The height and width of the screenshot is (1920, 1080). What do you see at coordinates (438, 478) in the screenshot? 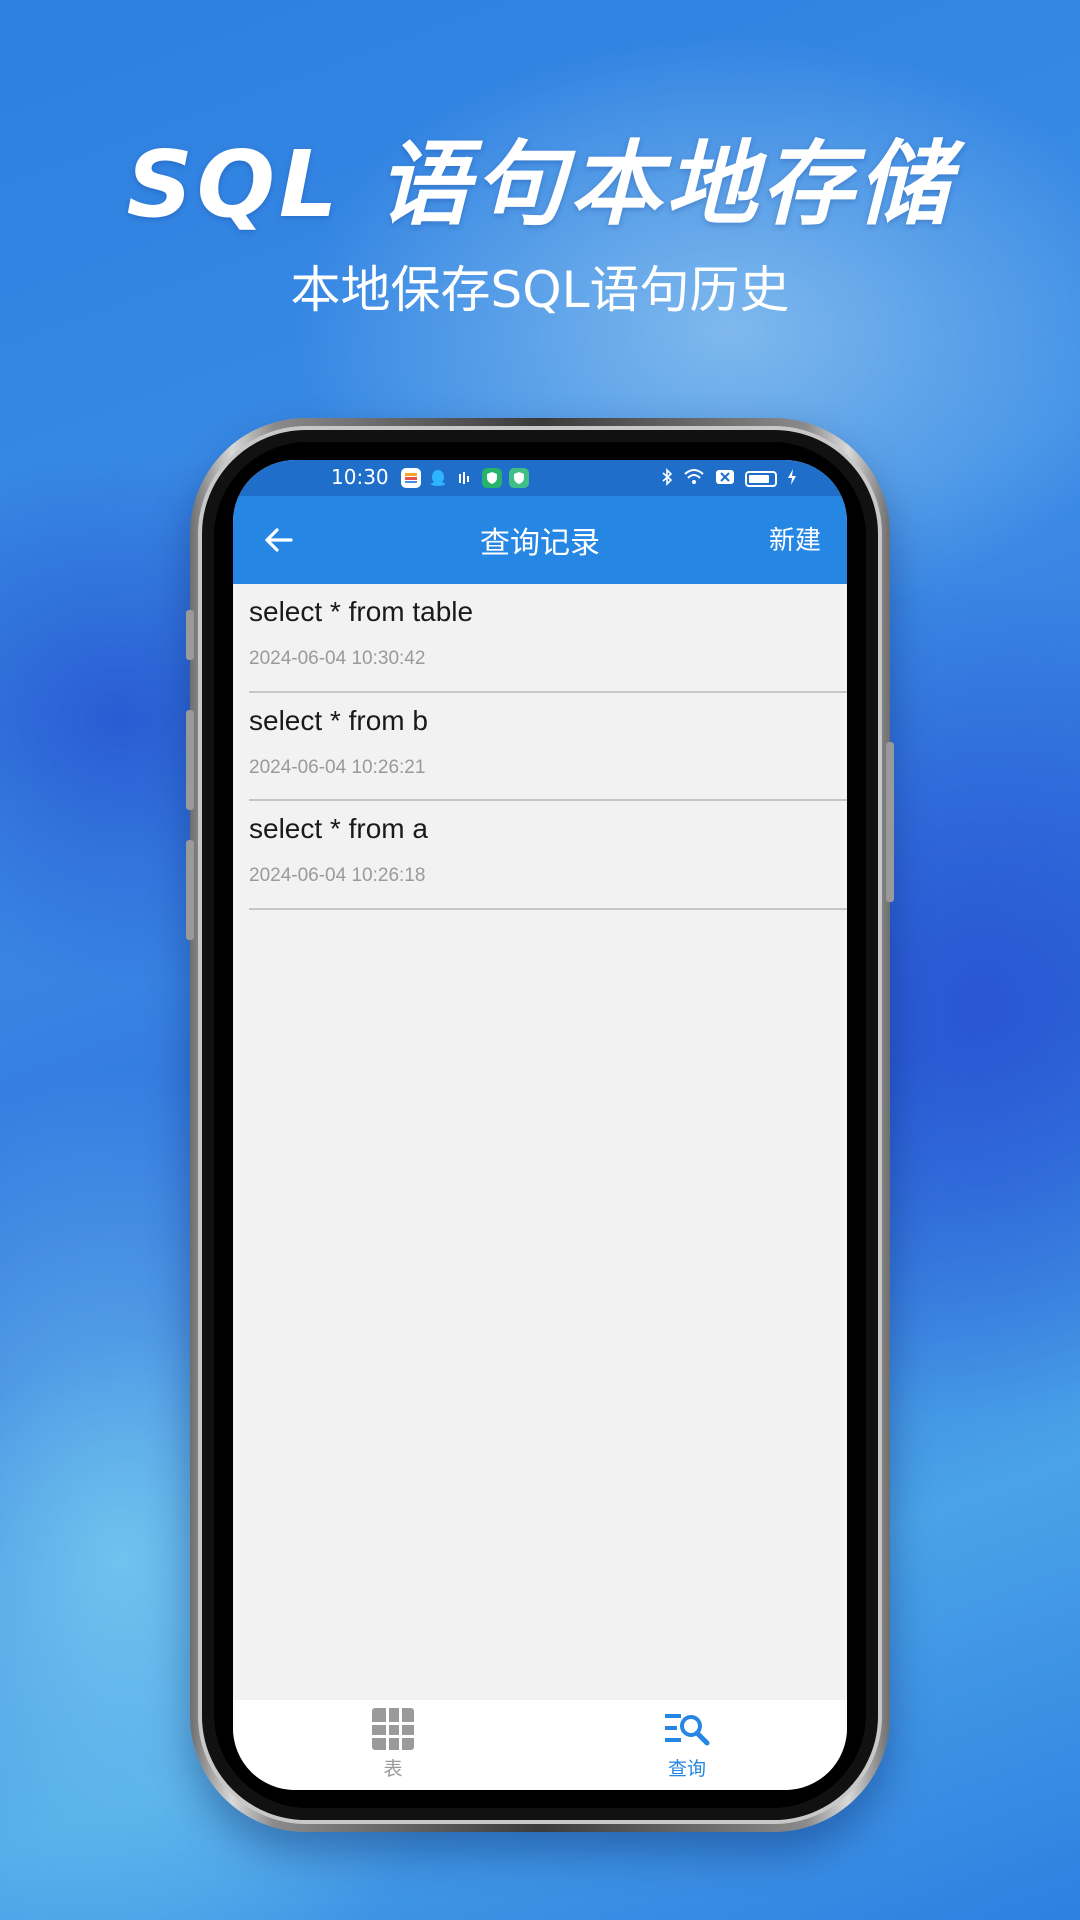
I see `qq-icon` at bounding box center [438, 478].